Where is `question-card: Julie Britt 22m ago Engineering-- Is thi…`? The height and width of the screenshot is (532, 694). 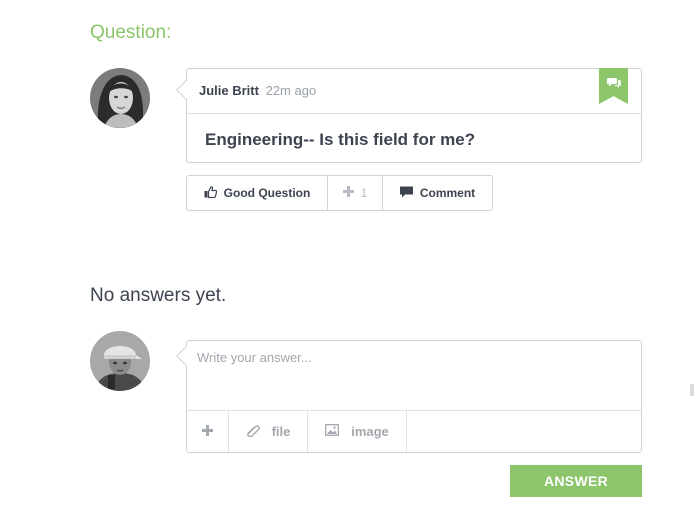 question-card: Julie Britt 22m ago Engineering-- Is thi… is located at coordinates (409, 117).